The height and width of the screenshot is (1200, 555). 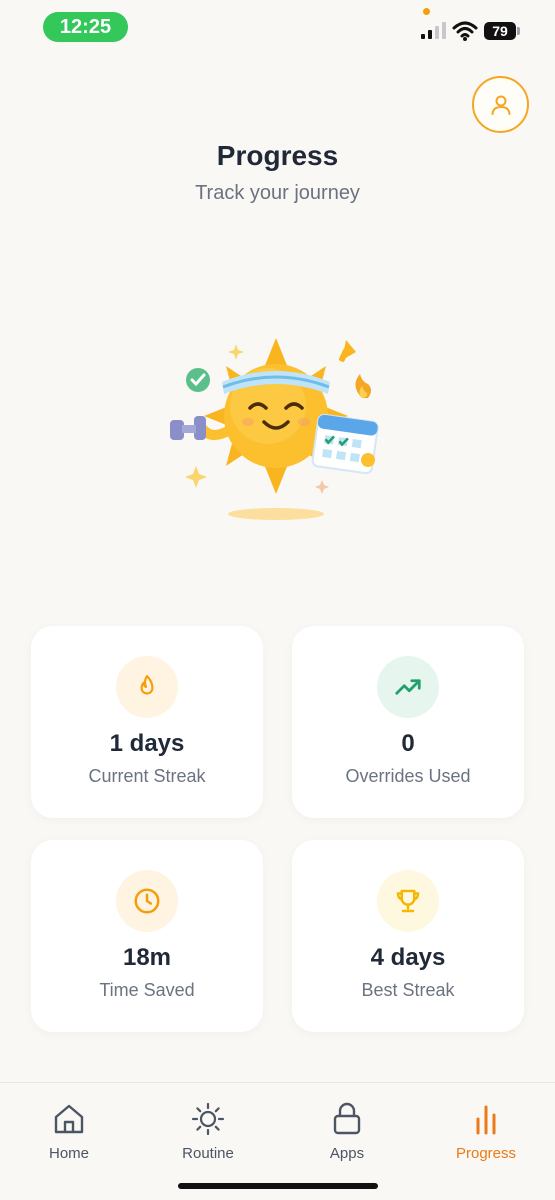 What do you see at coordinates (278, 1186) in the screenshot?
I see `home-indicator` at bounding box center [278, 1186].